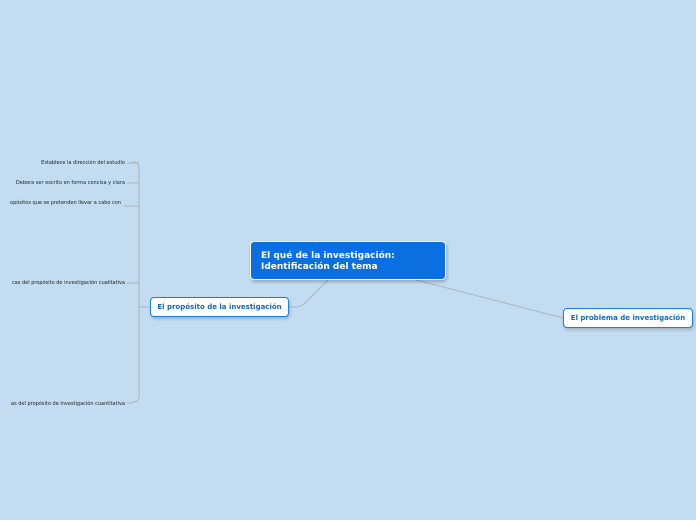 The image size is (696, 520). I want to click on subtopic-direccion: Establece la dirección del estudio, so click(83, 163).